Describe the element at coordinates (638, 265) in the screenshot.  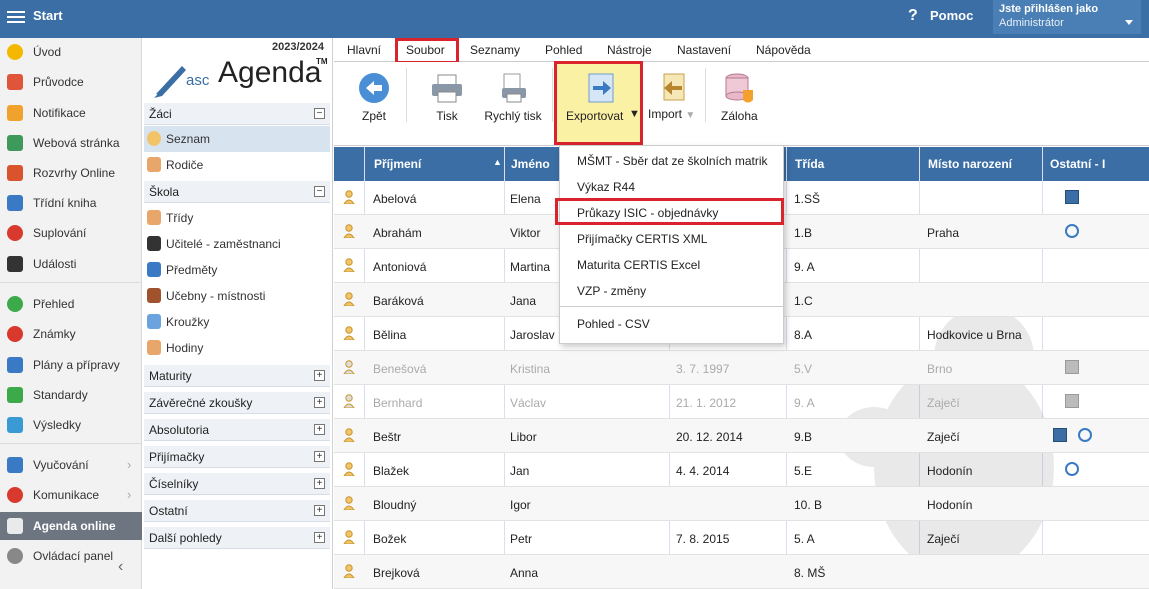
I see `menu-item-certis-excel: Maturita CERTIS Excel` at that location.